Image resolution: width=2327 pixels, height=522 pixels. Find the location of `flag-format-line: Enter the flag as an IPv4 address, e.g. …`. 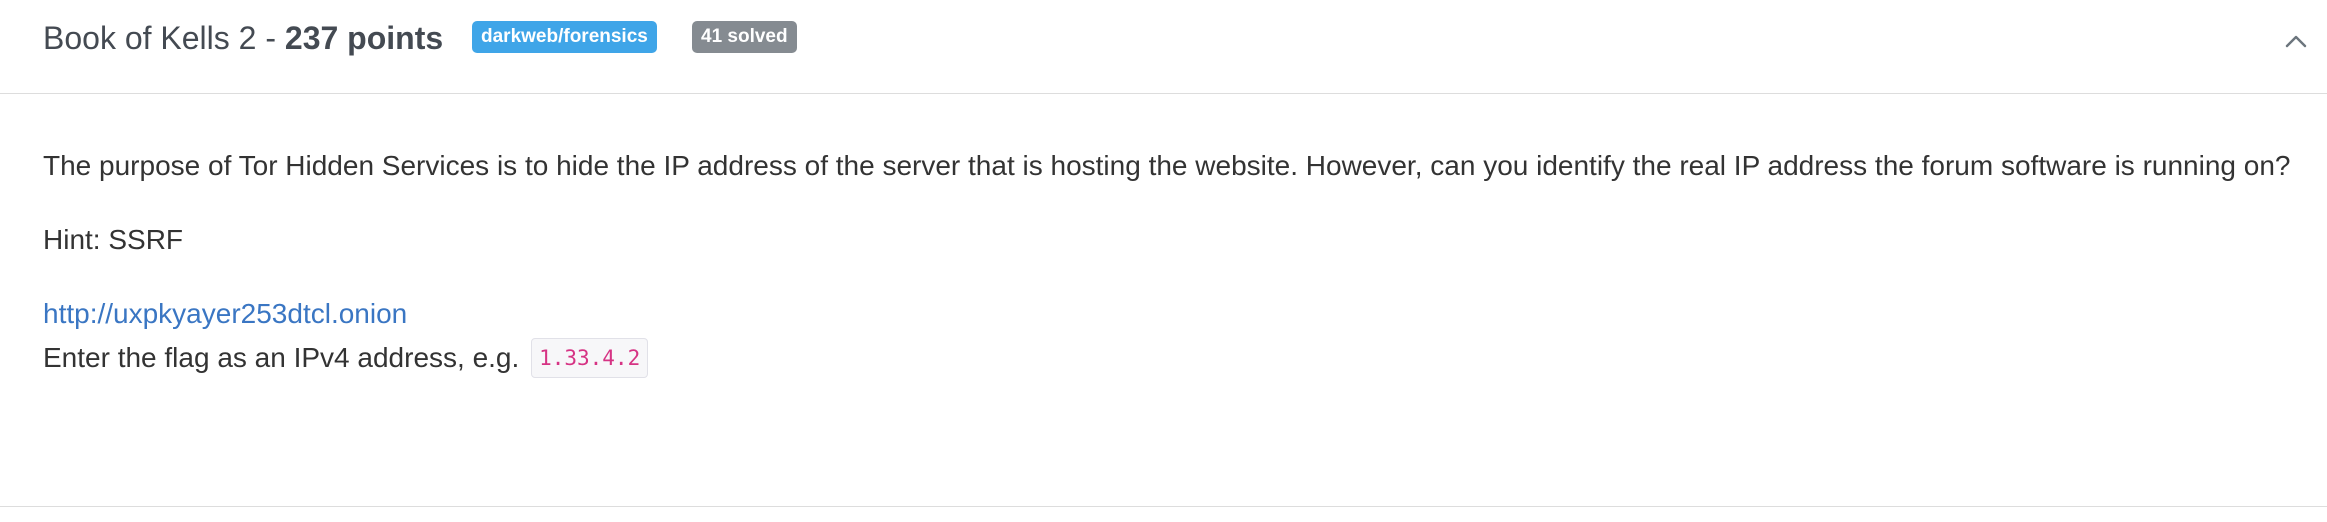

flag-format-line: Enter the flag as an IPv4 address, e.g. … is located at coordinates (346, 358).